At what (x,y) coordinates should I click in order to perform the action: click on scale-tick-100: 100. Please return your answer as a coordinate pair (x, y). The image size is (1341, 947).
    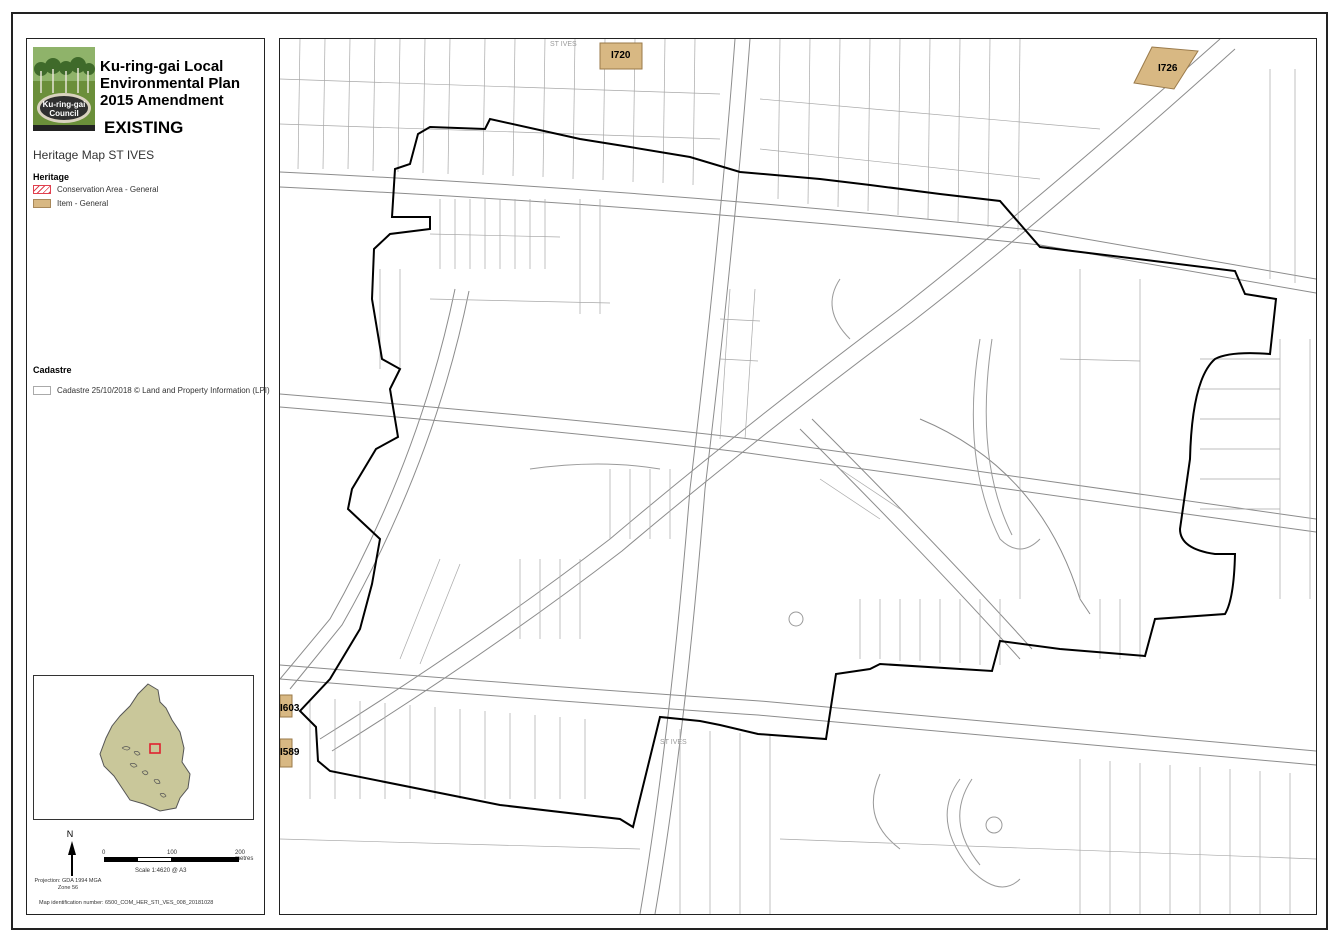
    Looking at the image, I should click on (172, 853).